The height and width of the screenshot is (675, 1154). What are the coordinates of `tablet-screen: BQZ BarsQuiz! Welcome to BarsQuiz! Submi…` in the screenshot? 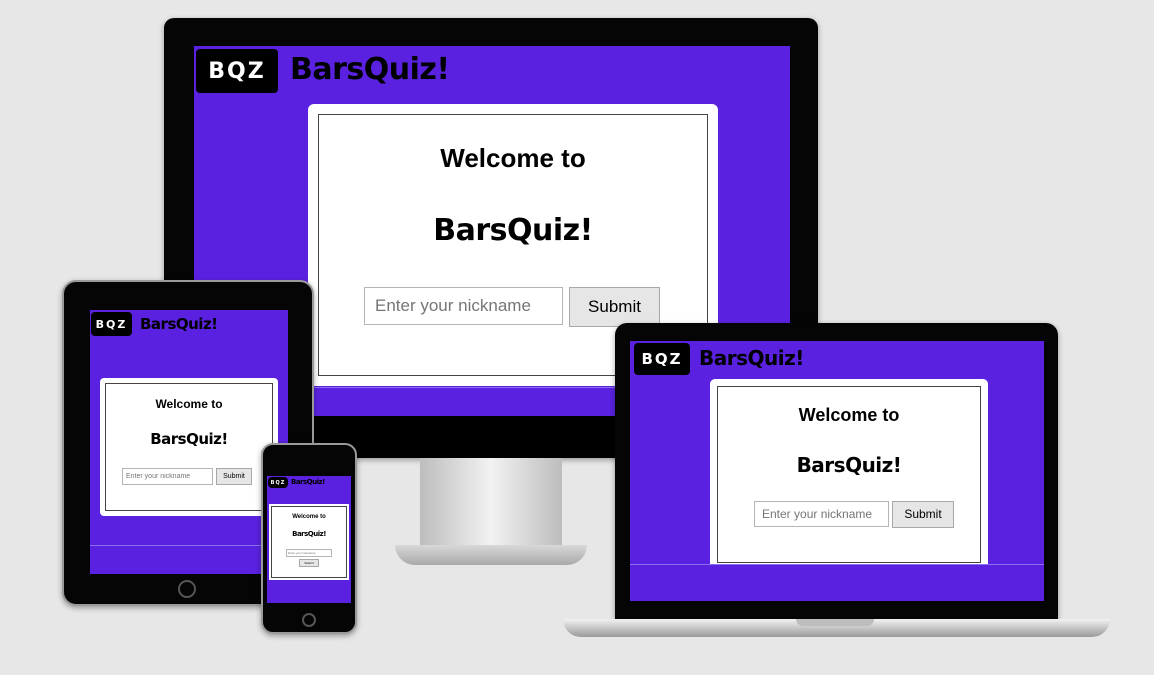 It's located at (189, 442).